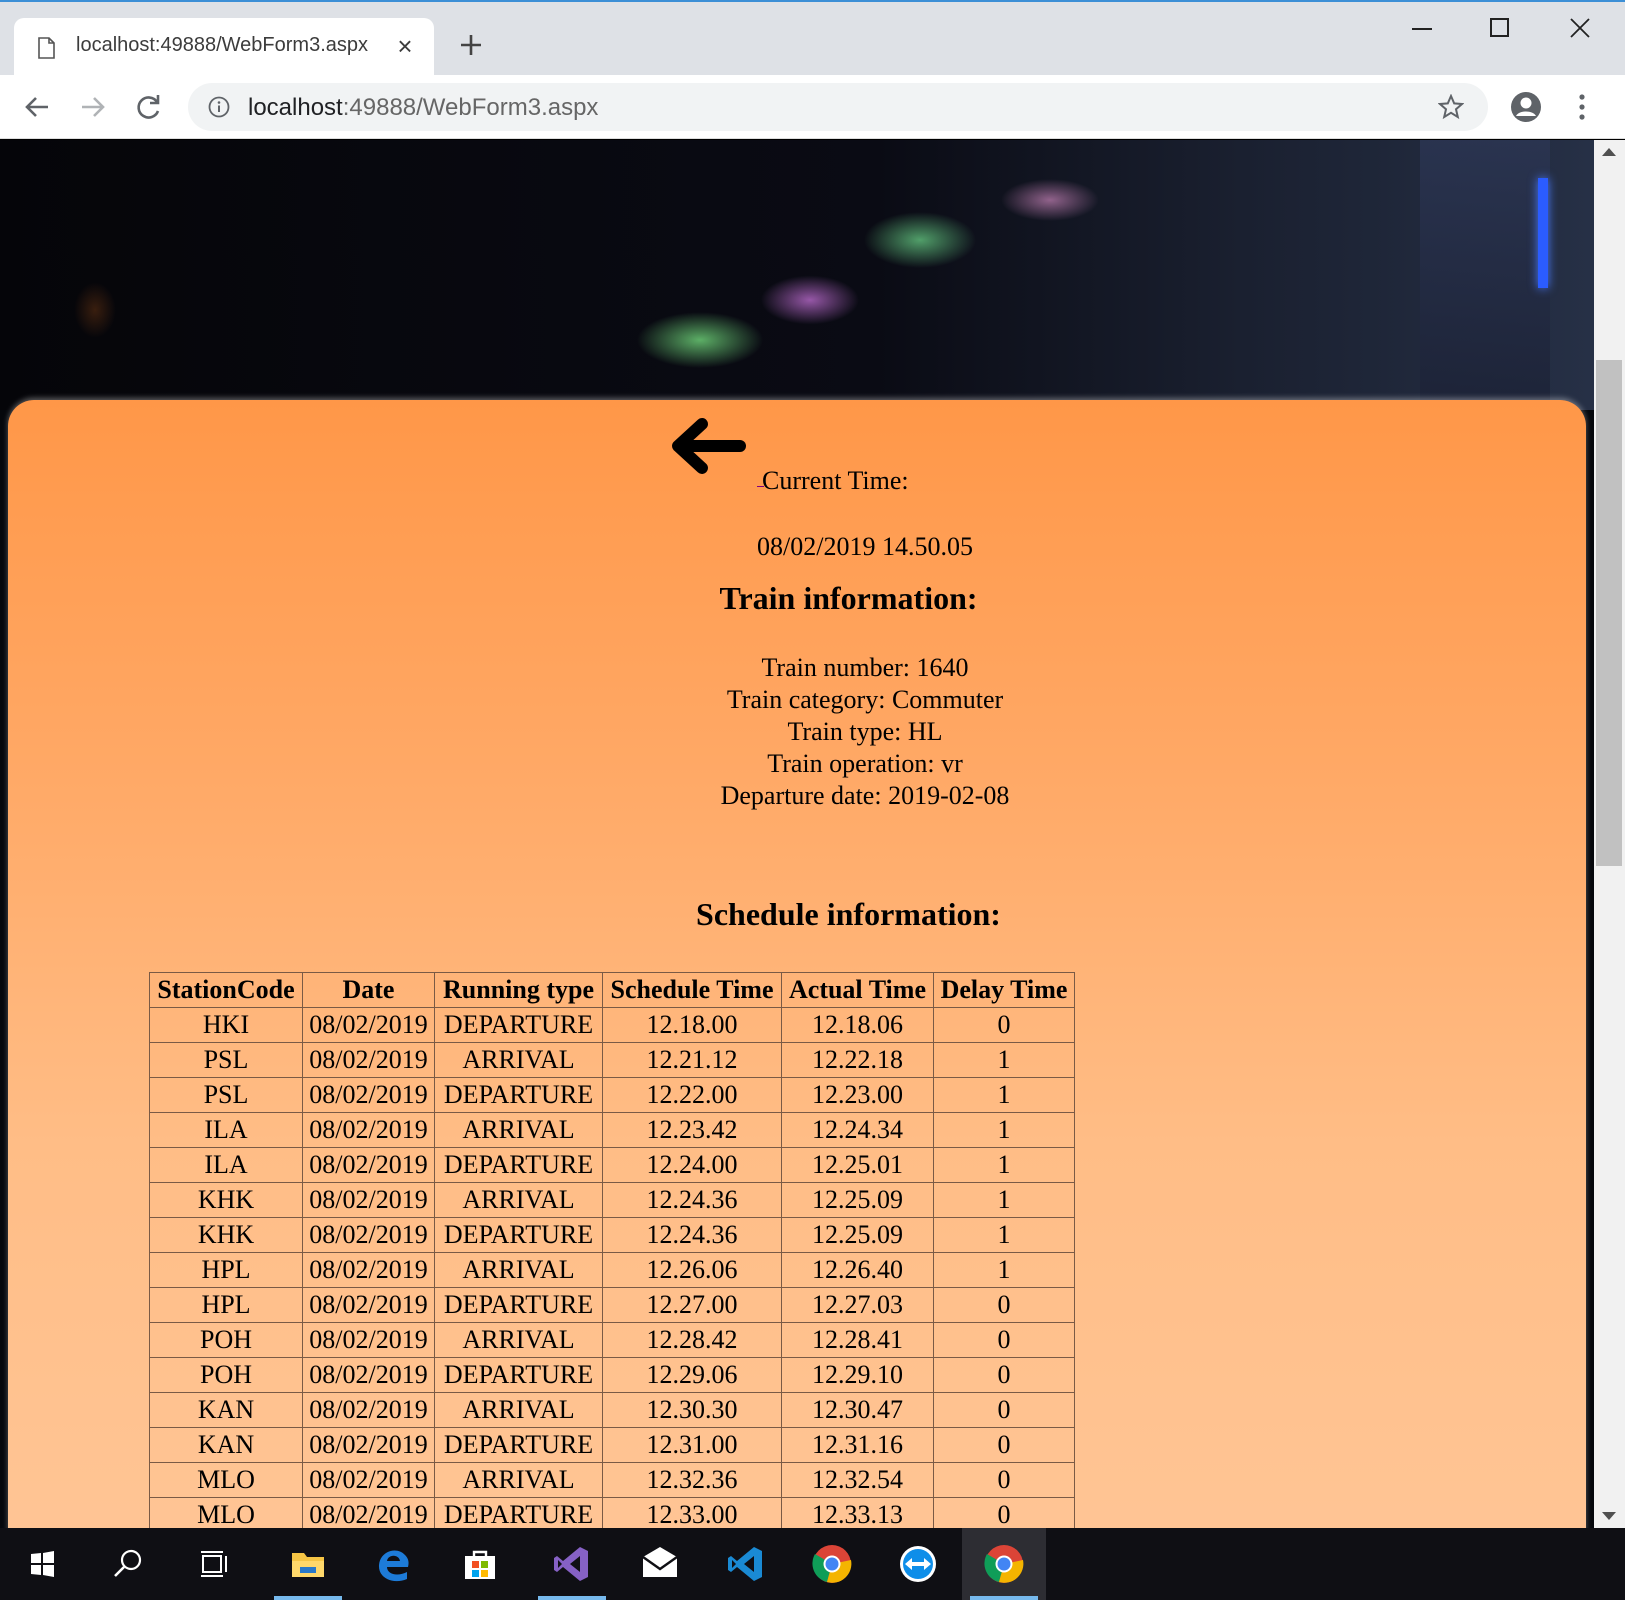 This screenshot has height=1600, width=1625. What do you see at coordinates (838, 107) in the screenshot?
I see `address-bar: localhost:49888/WebForm3.aspx` at bounding box center [838, 107].